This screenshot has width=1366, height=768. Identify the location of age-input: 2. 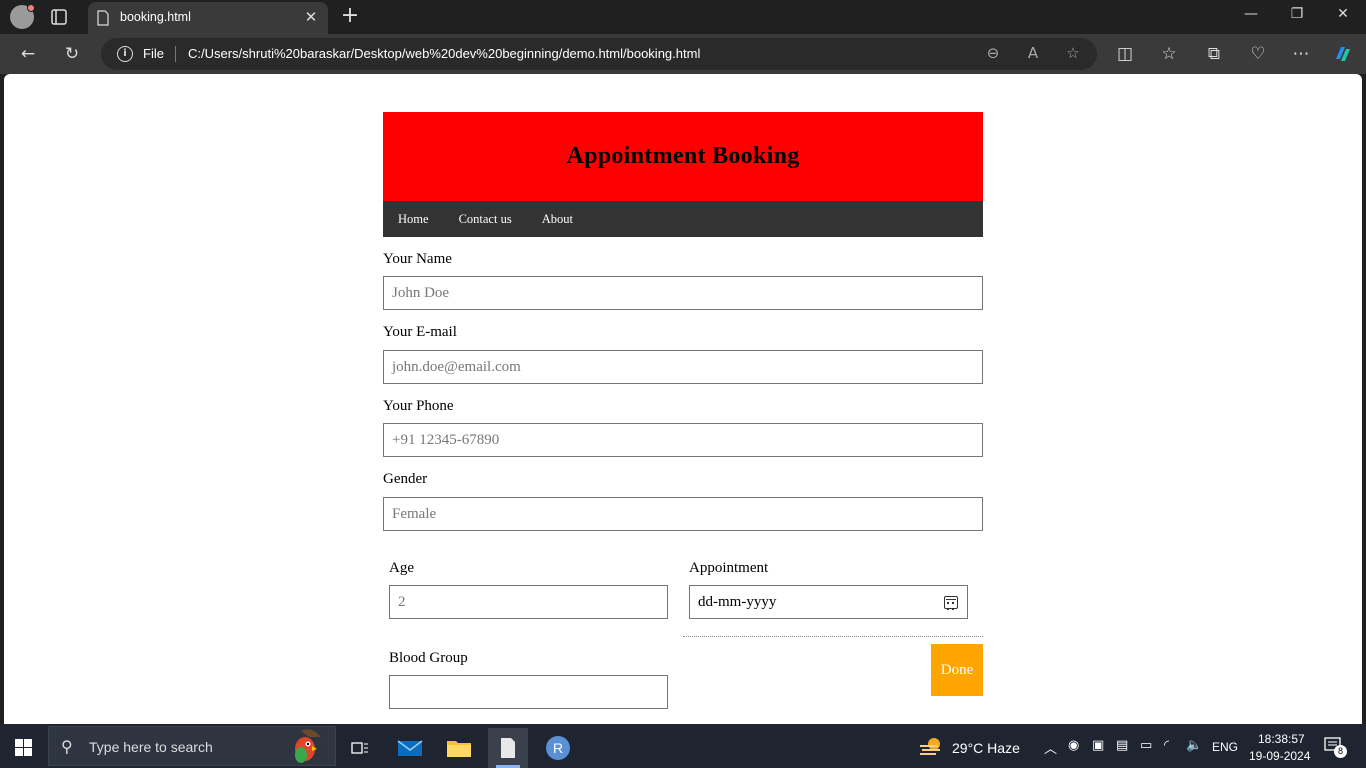
(528, 602).